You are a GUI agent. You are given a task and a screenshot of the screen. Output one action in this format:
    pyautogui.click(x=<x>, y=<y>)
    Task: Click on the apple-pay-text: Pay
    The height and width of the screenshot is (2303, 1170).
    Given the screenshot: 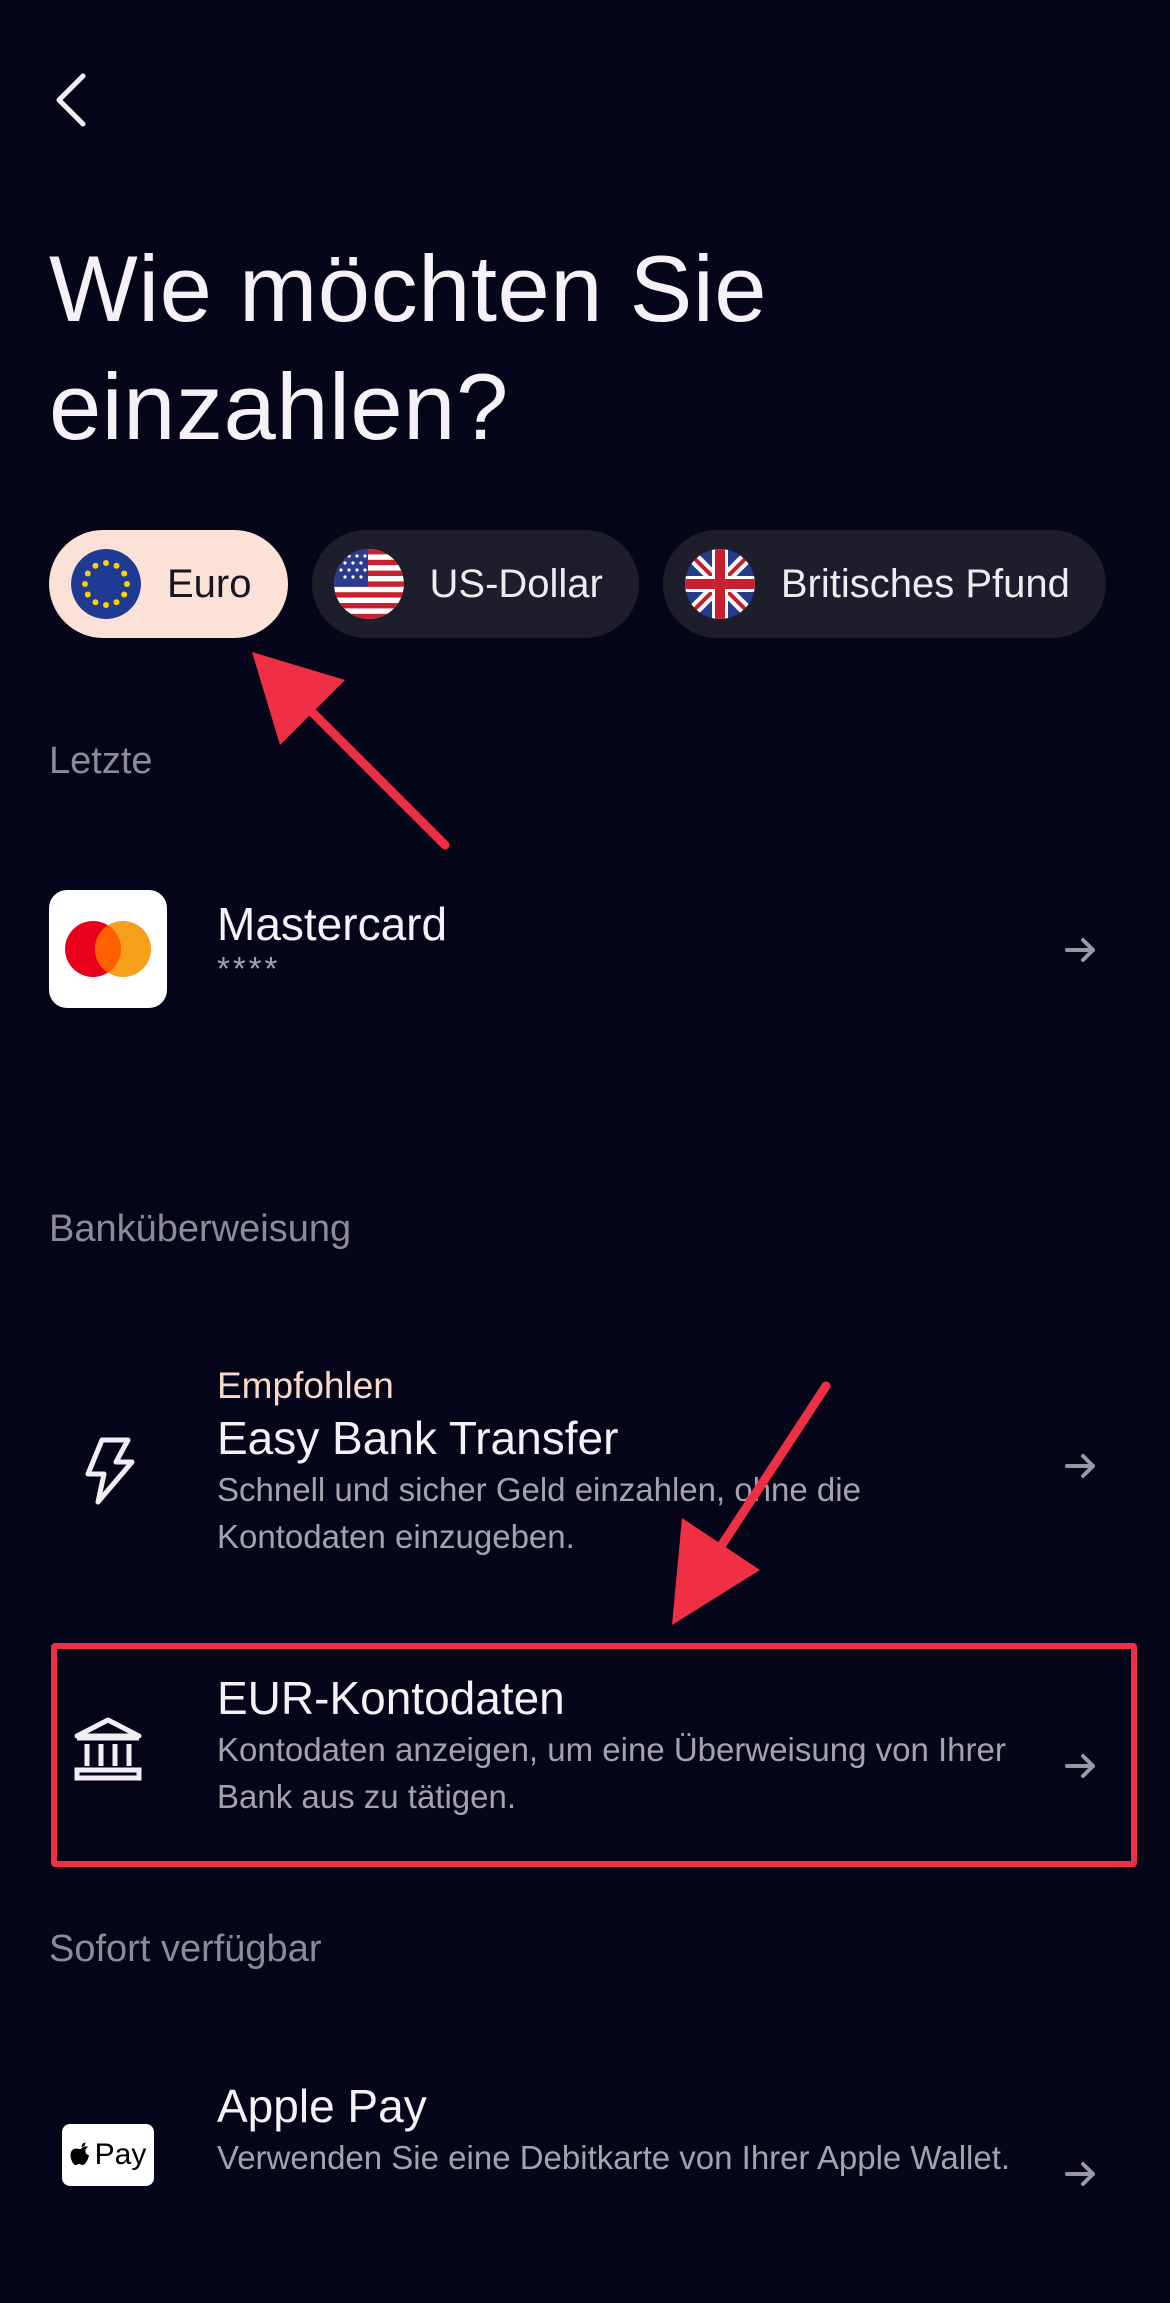 What is the action you would take?
    pyautogui.click(x=120, y=2154)
    